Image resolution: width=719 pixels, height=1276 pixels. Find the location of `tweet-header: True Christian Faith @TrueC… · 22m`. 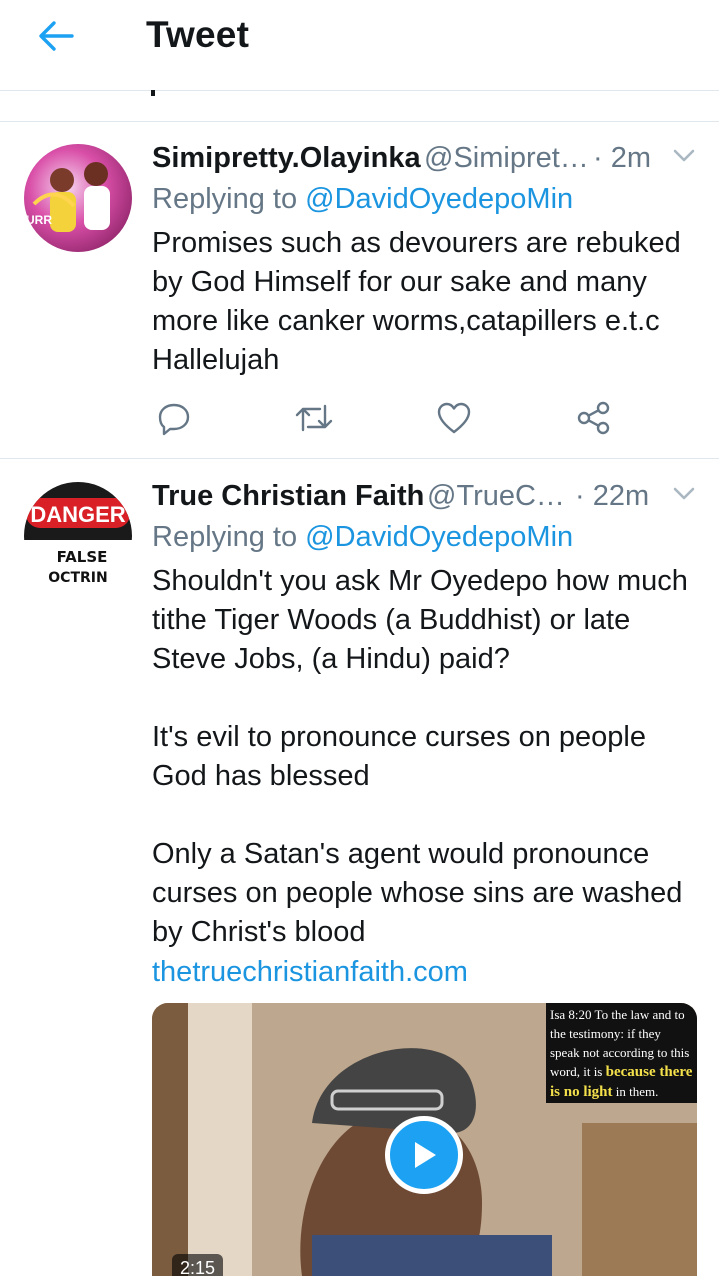

tweet-header: True Christian Faith @TrueC… · 22m is located at coordinates (424, 496).